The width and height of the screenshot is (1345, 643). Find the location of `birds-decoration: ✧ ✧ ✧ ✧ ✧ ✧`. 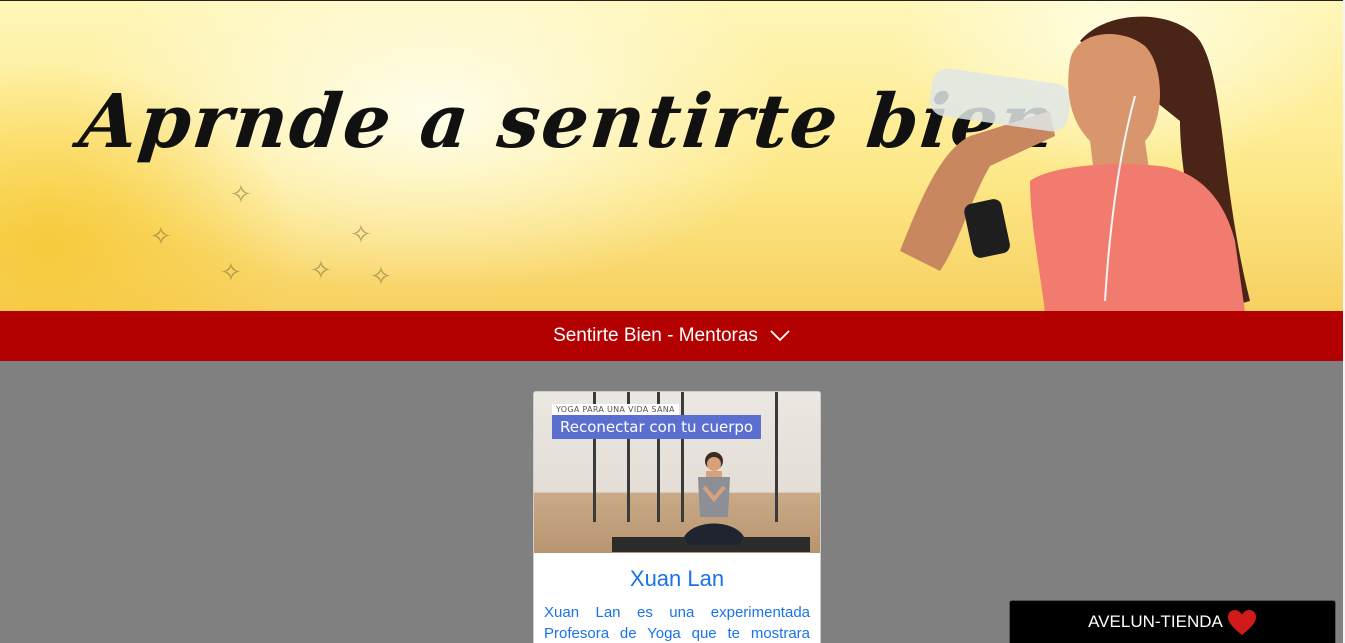

birds-decoration: ✧ ✧ ✧ ✧ ✧ ✧ is located at coordinates (271, 235).